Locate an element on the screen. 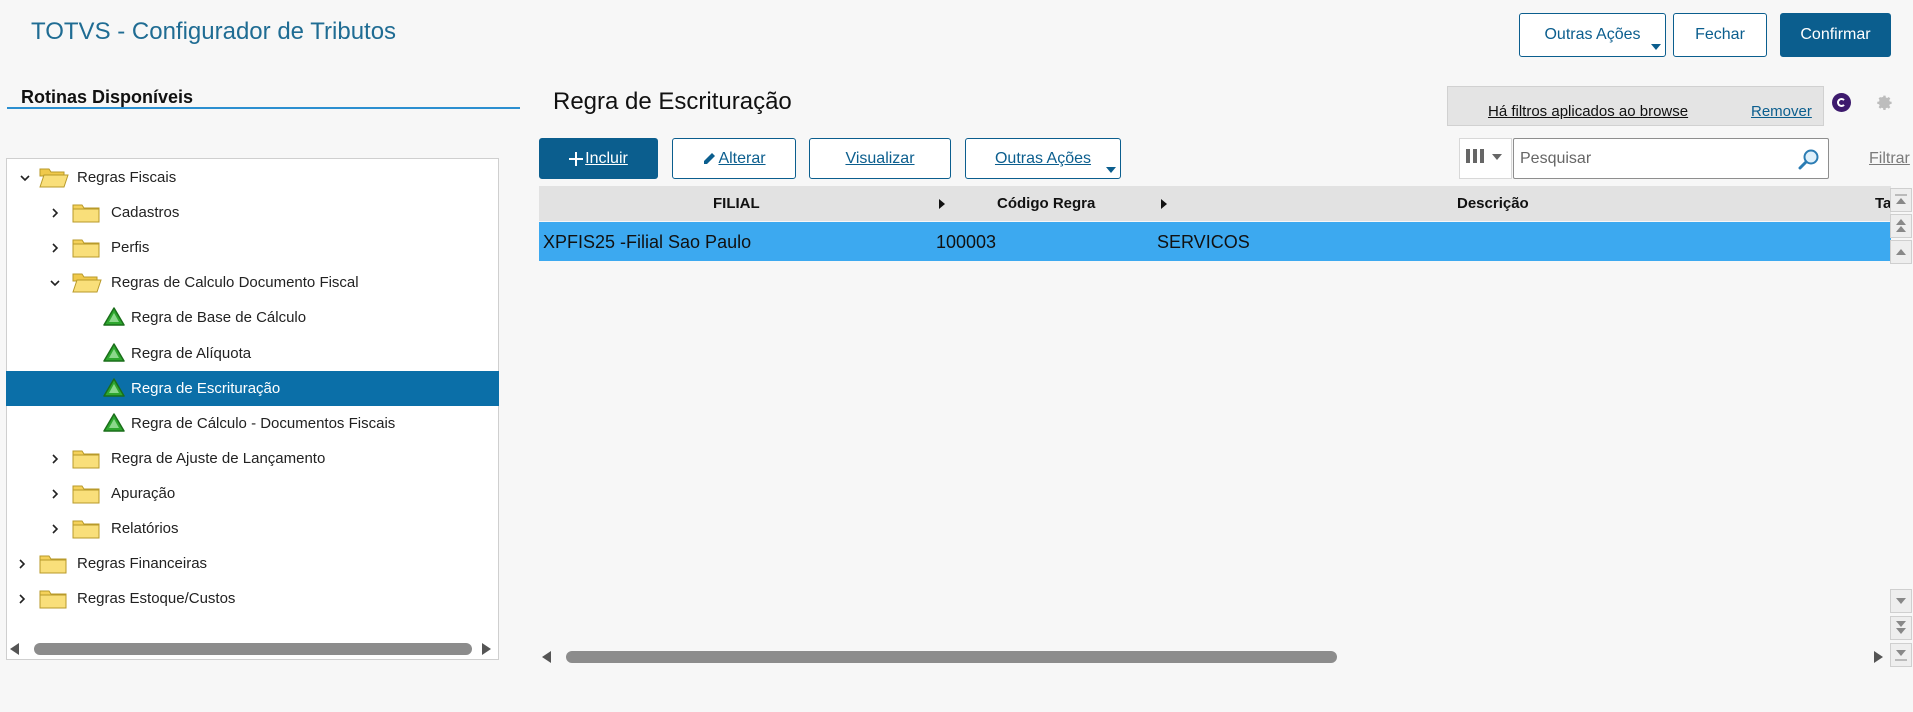 This screenshot has width=1913, height=712. tree-item: Regras Financeiras is located at coordinates (252, 563).